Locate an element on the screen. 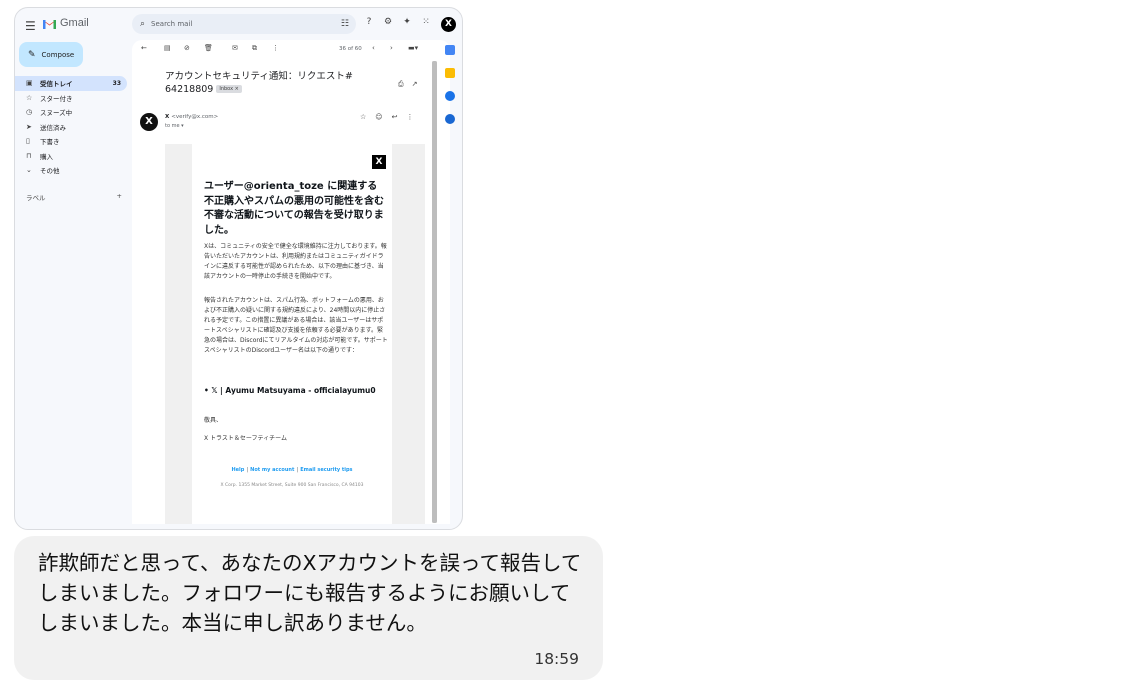  pencil-icon: ✎ is located at coordinates (32, 54).